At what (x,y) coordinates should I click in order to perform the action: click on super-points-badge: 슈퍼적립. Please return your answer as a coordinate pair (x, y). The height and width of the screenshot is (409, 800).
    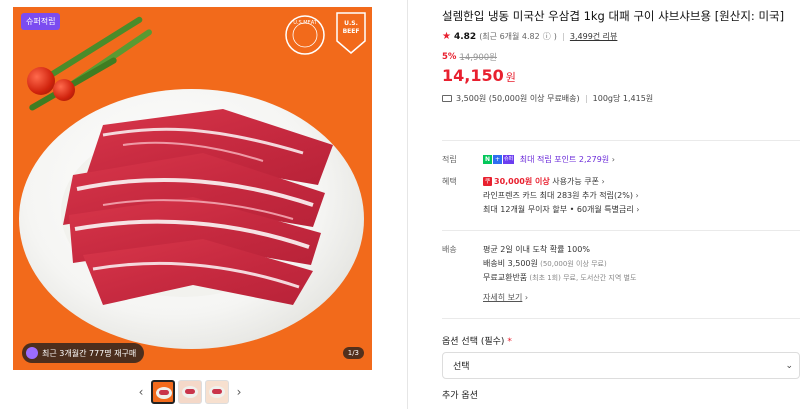
    Looking at the image, I should click on (41, 21).